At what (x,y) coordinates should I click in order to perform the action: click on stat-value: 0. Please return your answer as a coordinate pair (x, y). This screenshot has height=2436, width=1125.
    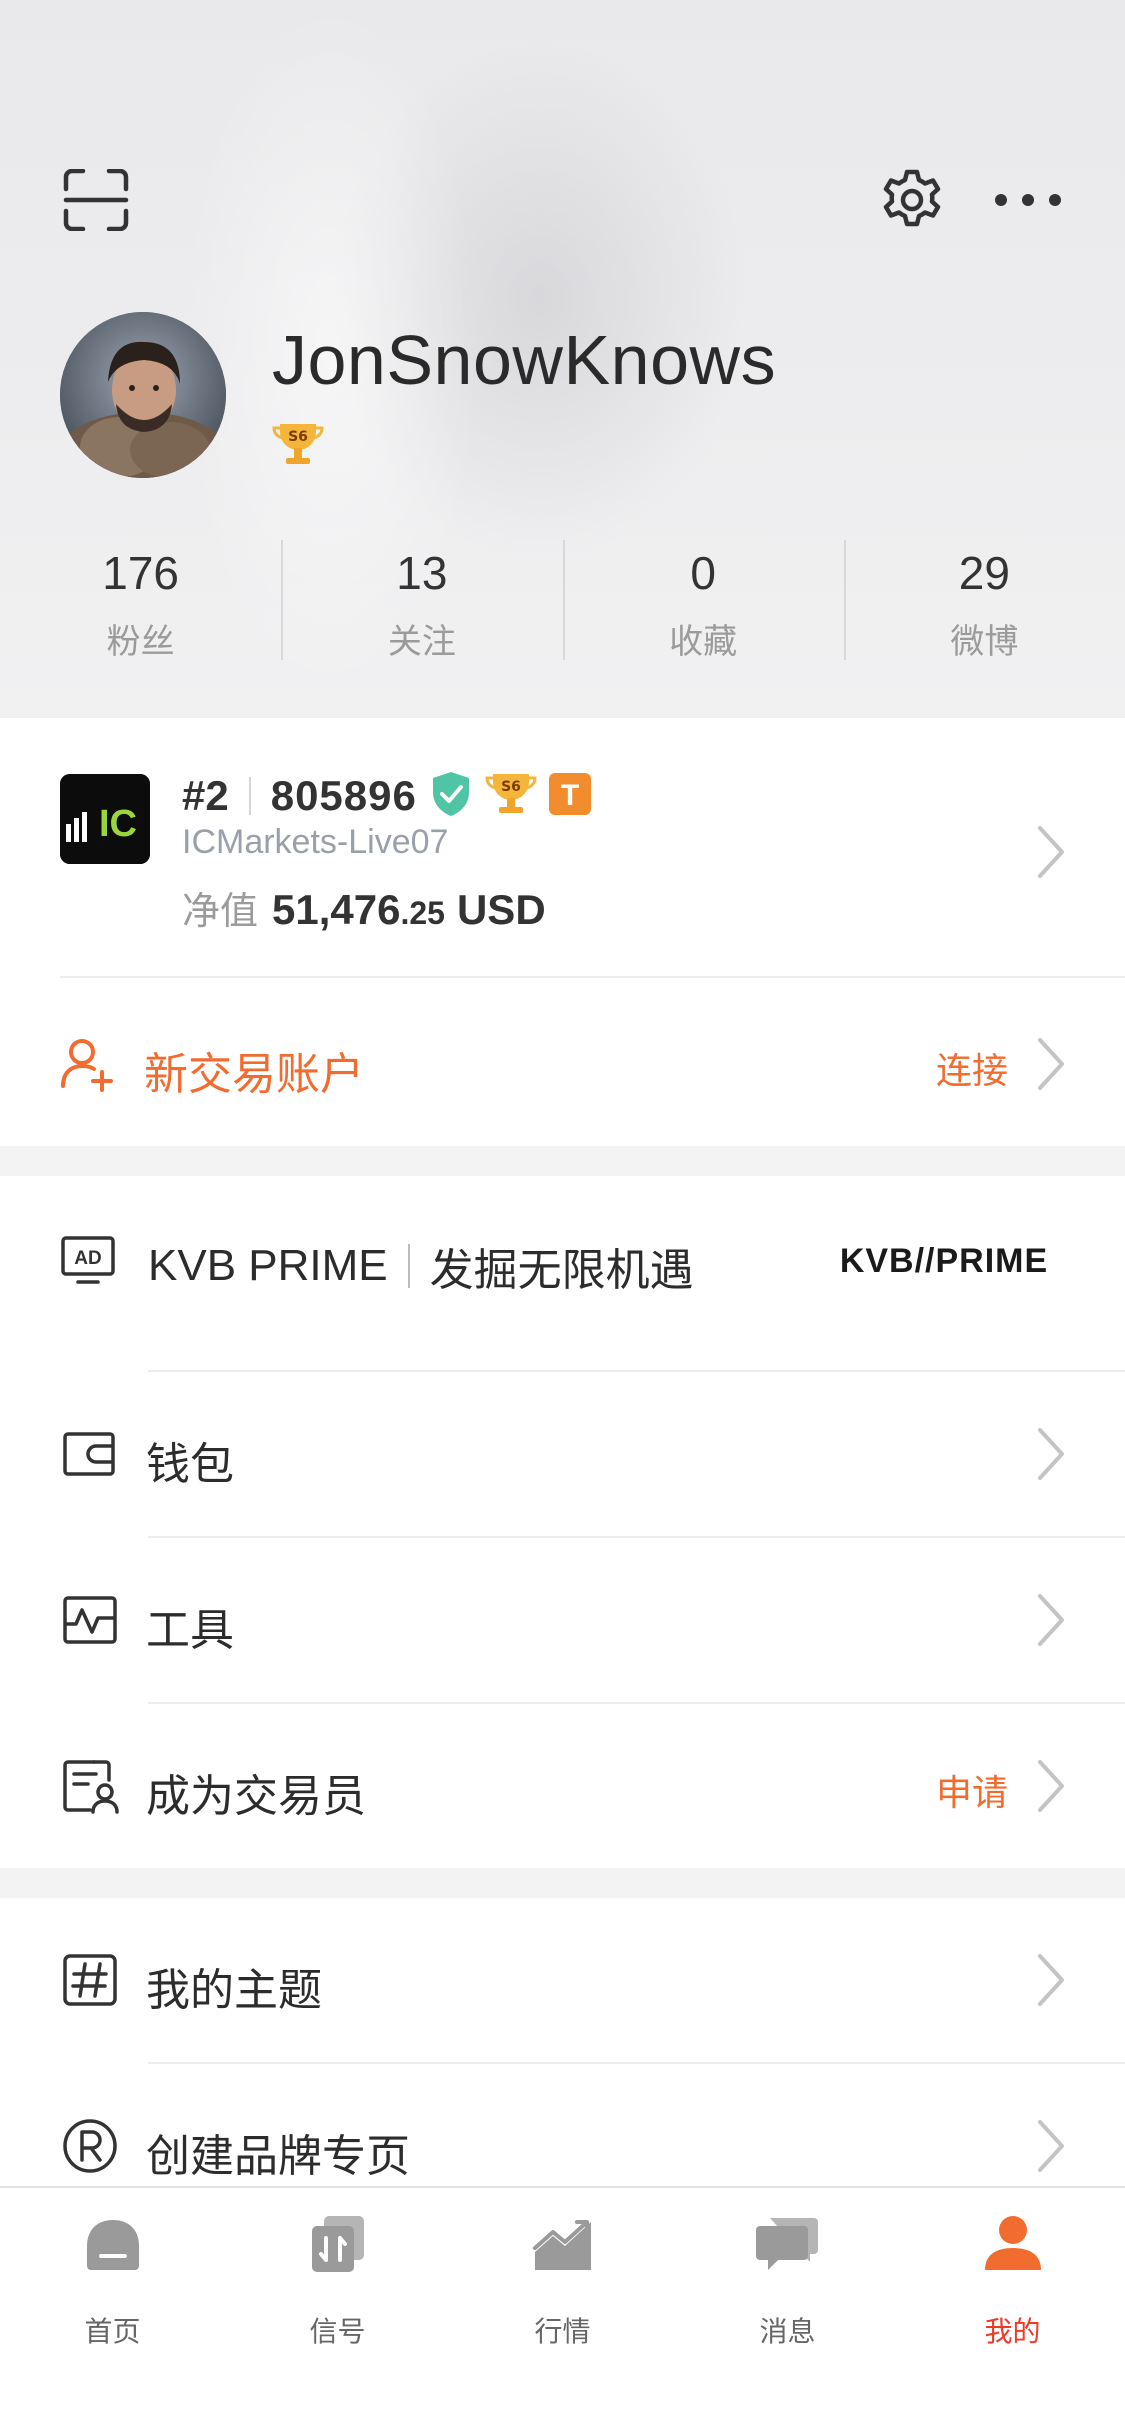
    Looking at the image, I should click on (703, 573).